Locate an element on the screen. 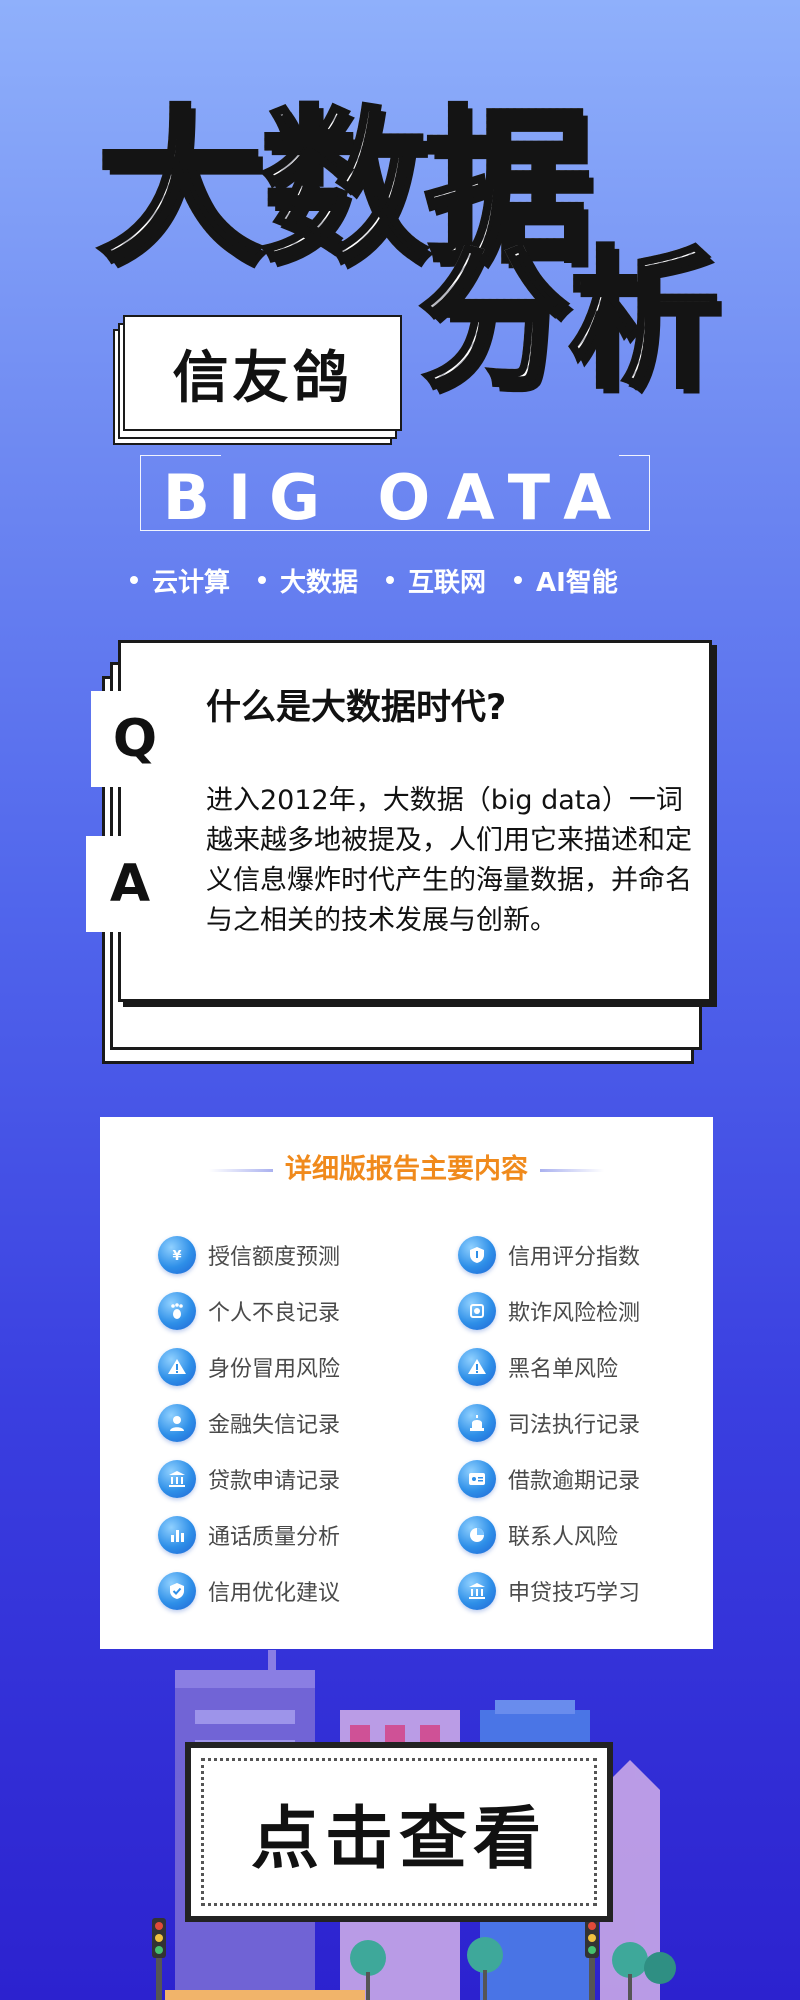 This screenshot has width=800, height=2000. report-item: 联系人风险 is located at coordinates (568, 1535).